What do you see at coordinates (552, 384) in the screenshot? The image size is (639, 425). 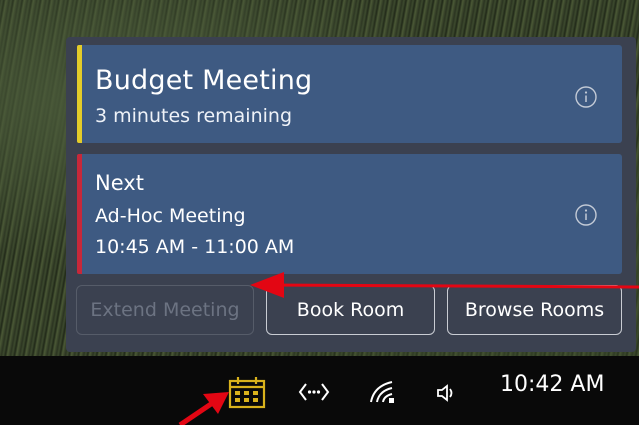 I see `taskbar-clock: 10:42 AM` at bounding box center [552, 384].